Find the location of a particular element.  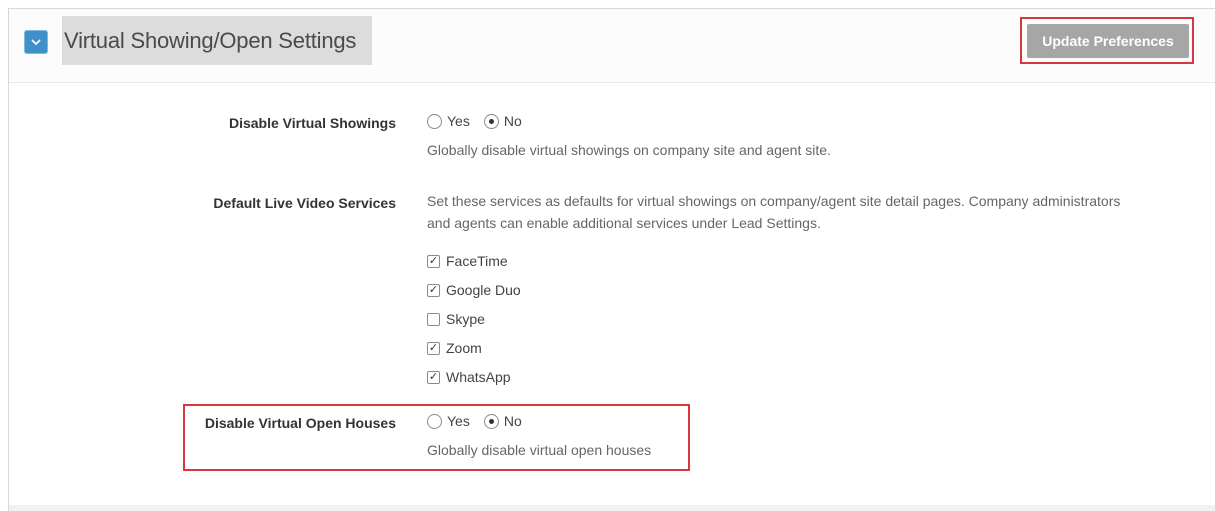

service-facetime-row: ✓ FaceTime is located at coordinates (467, 261).